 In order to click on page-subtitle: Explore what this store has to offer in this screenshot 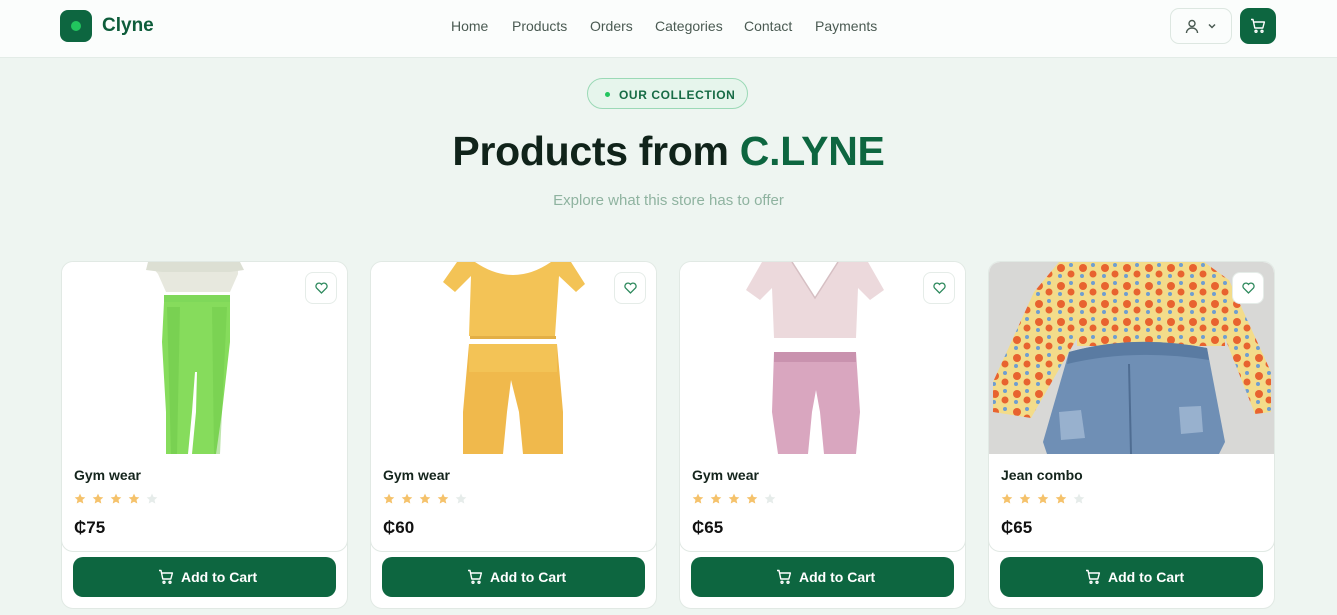, I will do `click(668, 200)`.